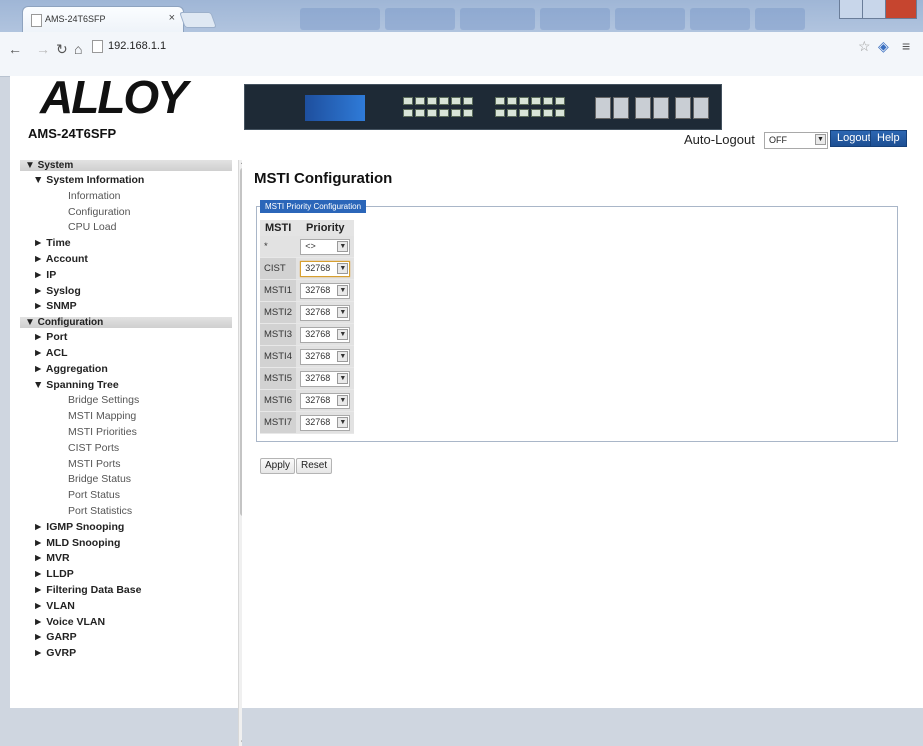 The width and height of the screenshot is (923, 746). I want to click on sidebar-item: ► MVR, so click(126, 559).